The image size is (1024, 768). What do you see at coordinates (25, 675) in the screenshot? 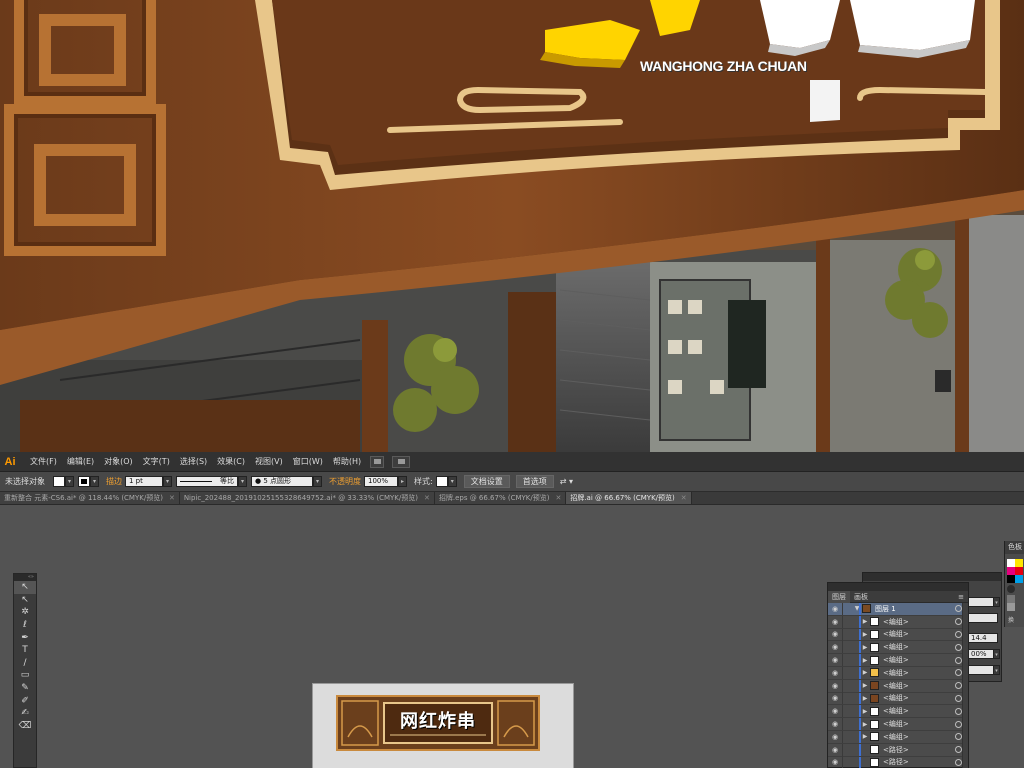
I see `rectangle-tool: ▭` at bounding box center [25, 675].